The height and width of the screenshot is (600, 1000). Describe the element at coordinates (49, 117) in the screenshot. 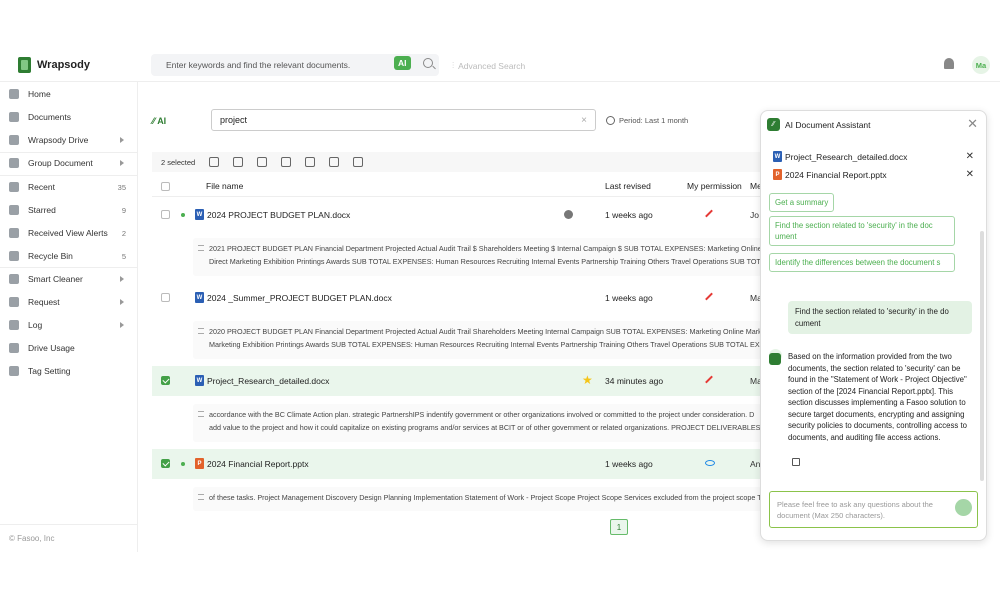

I see `sidebar-item-label: Documents` at that location.